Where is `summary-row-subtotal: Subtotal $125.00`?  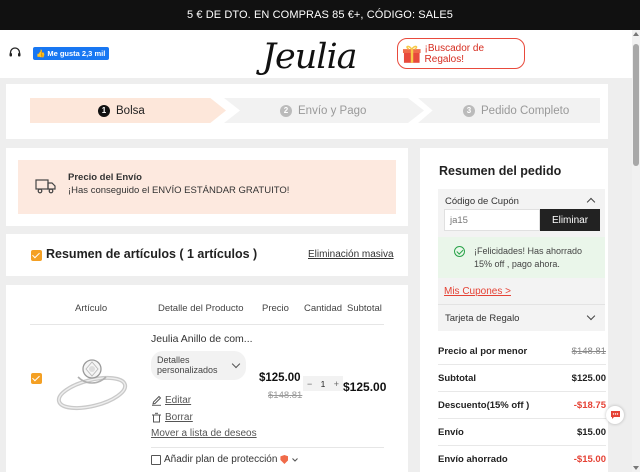
summary-row-subtotal: Subtotal $125.00 is located at coordinates (522, 378).